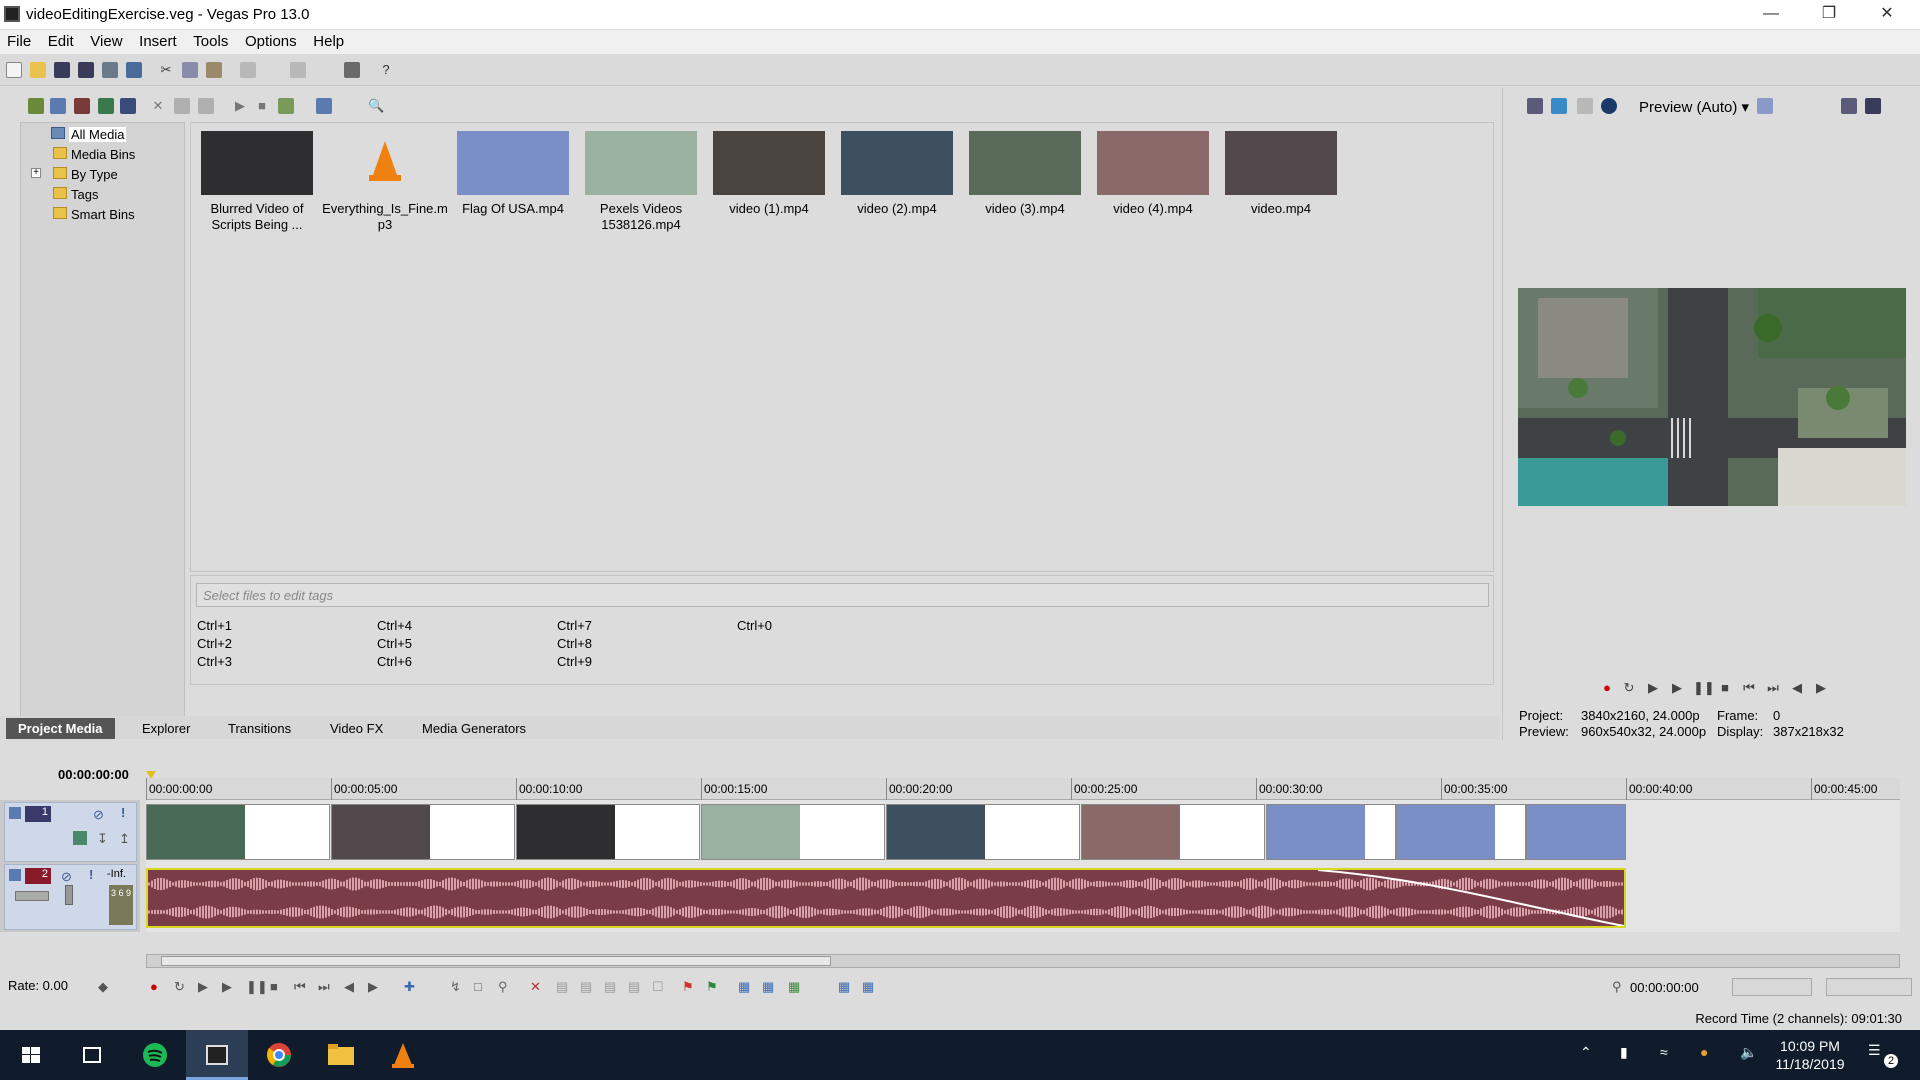  What do you see at coordinates (86, 70) in the screenshot?
I see `save-as-icon` at bounding box center [86, 70].